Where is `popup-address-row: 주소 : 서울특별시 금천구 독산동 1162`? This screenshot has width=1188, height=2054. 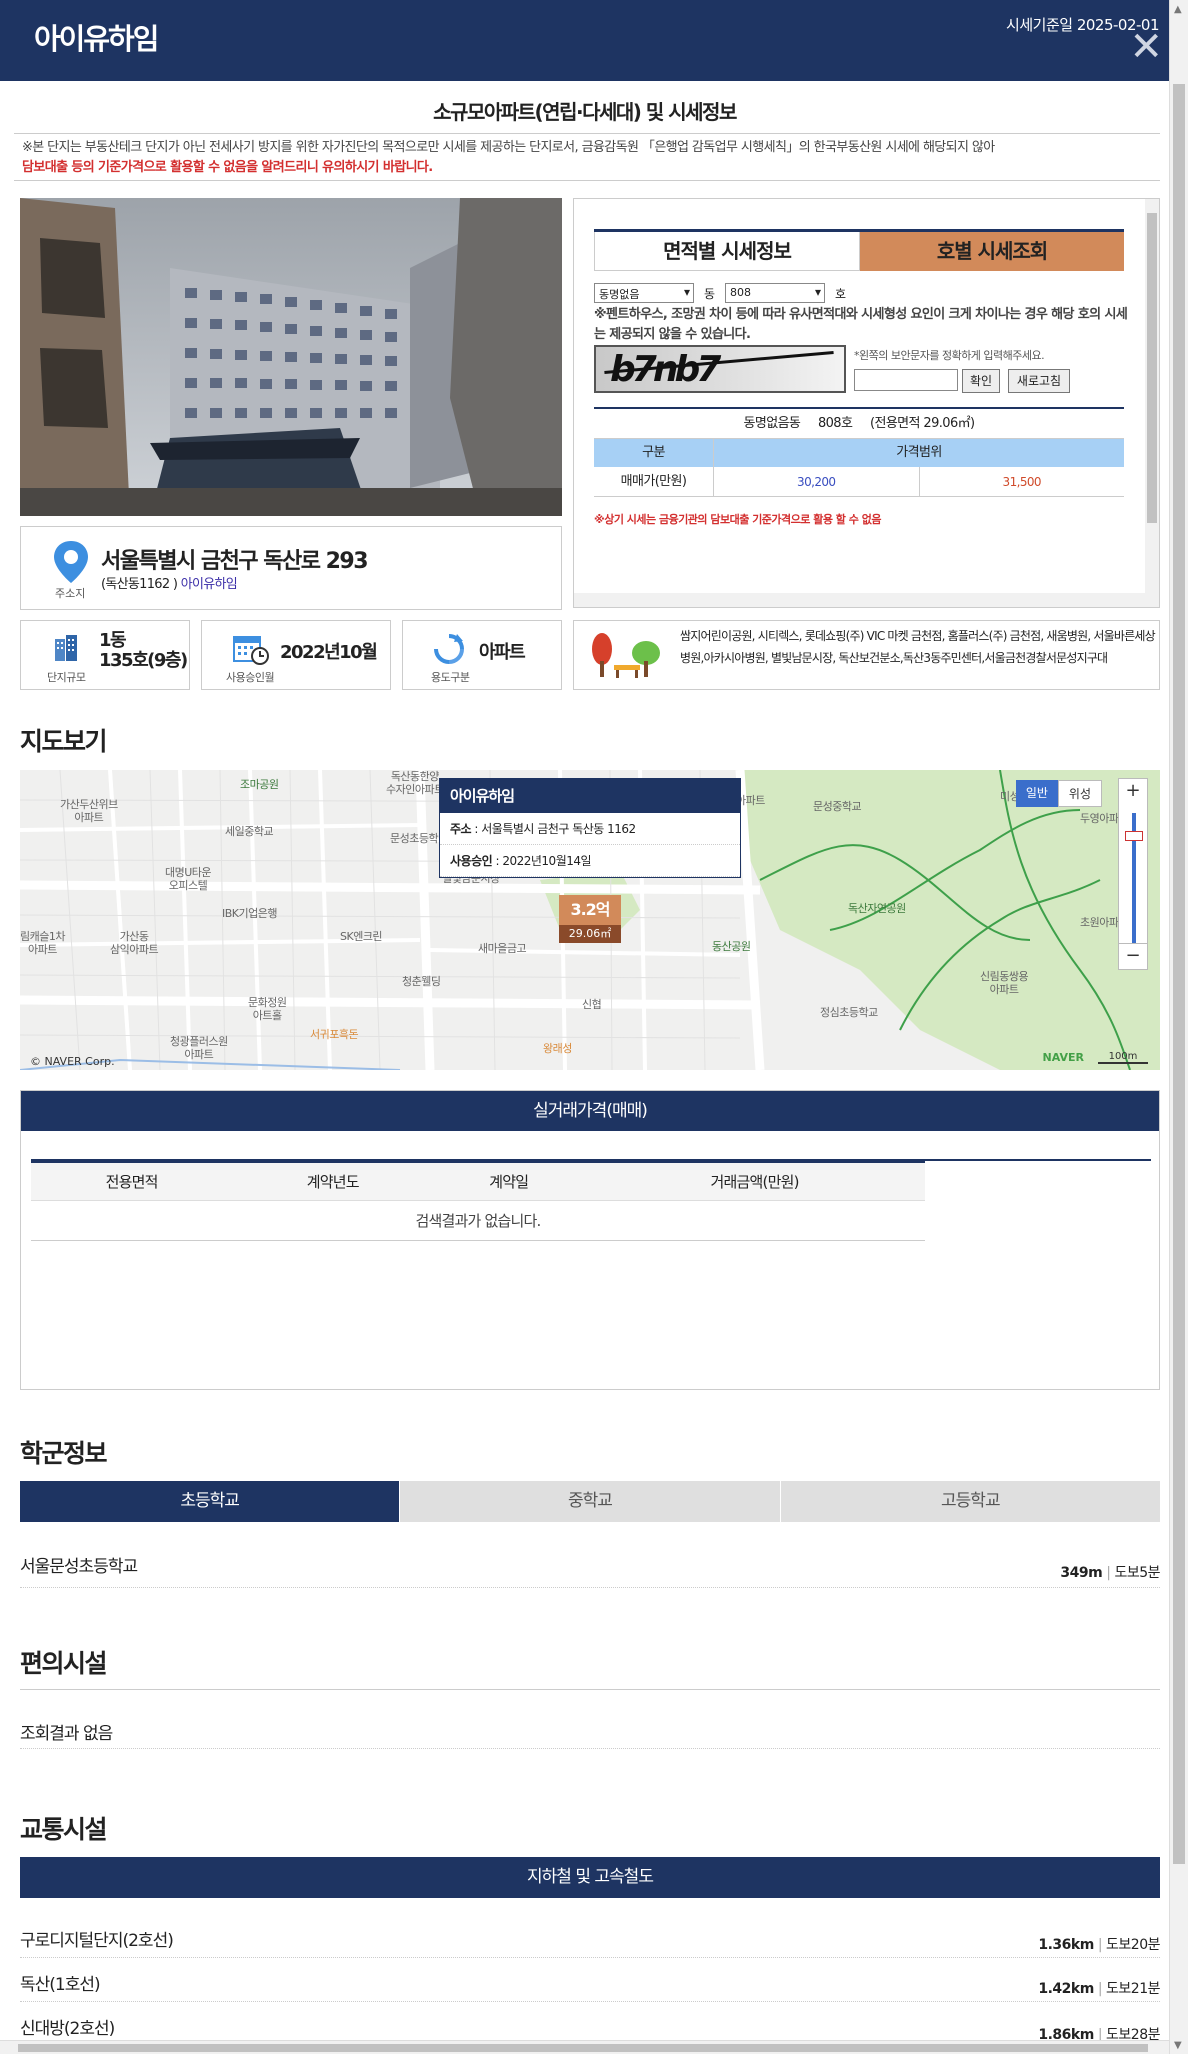 popup-address-row: 주소 : 서울특별시 금천구 독산동 1162 is located at coordinates (590, 829).